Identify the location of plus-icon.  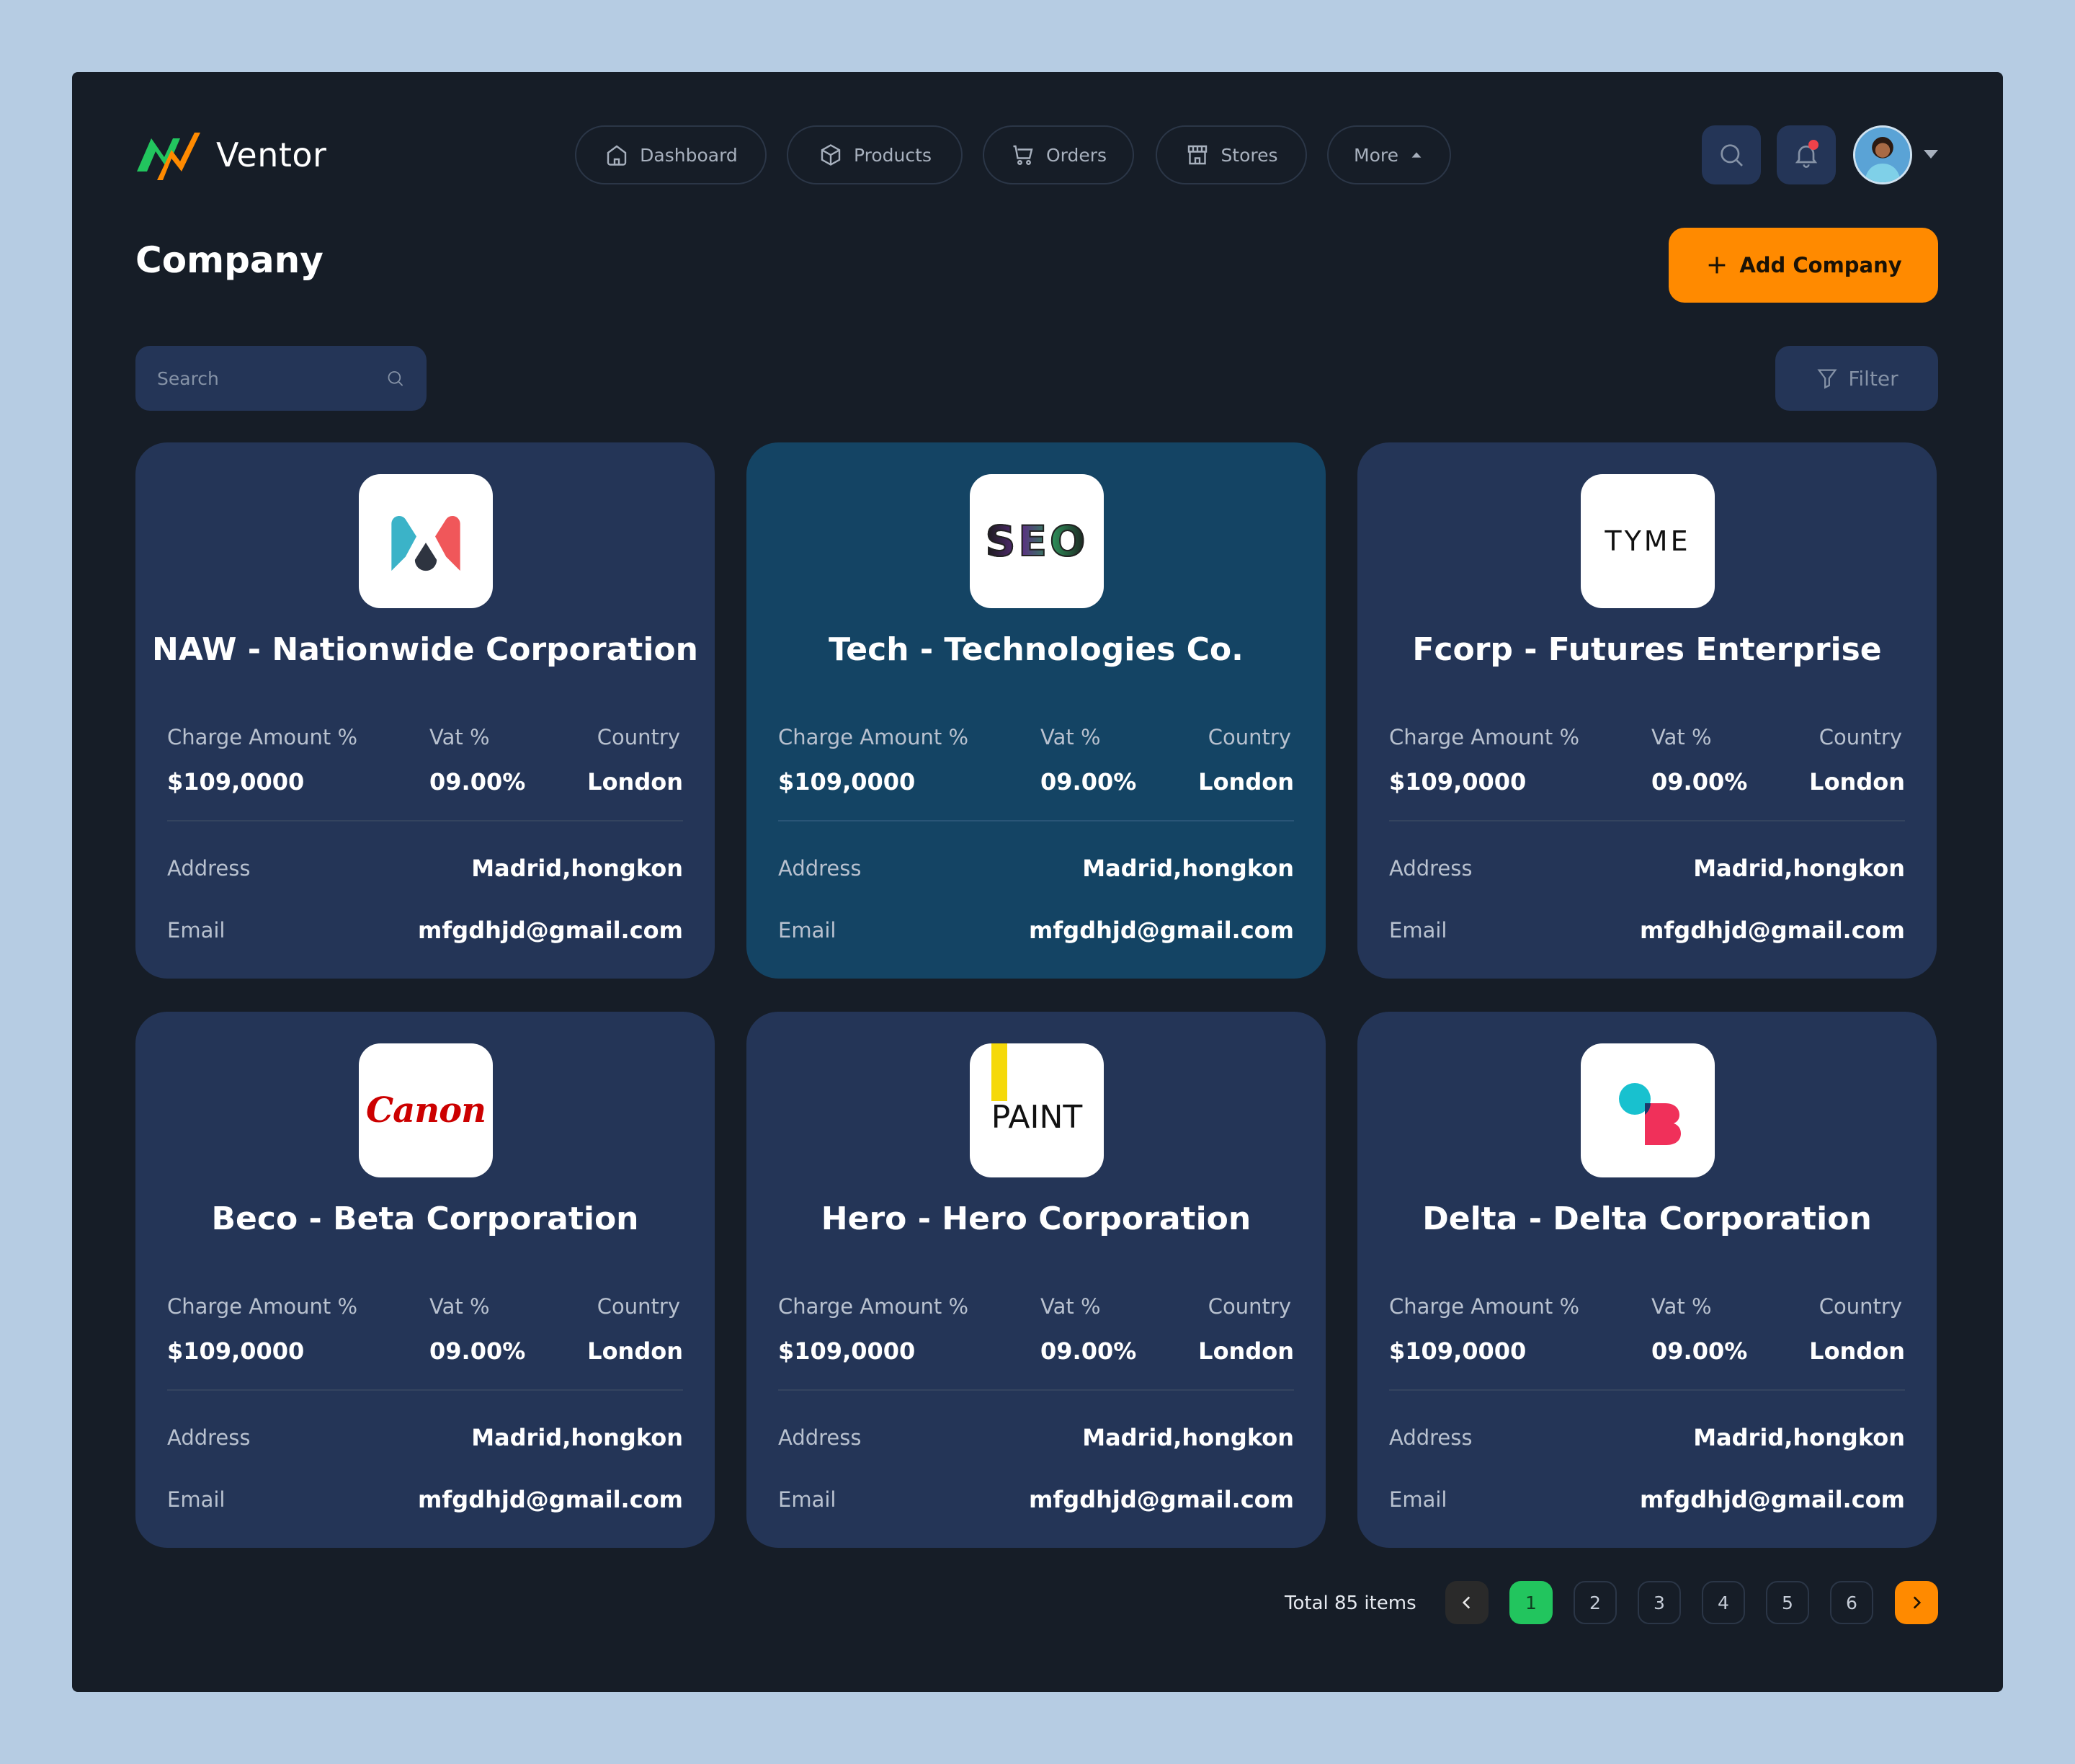
(1717, 265).